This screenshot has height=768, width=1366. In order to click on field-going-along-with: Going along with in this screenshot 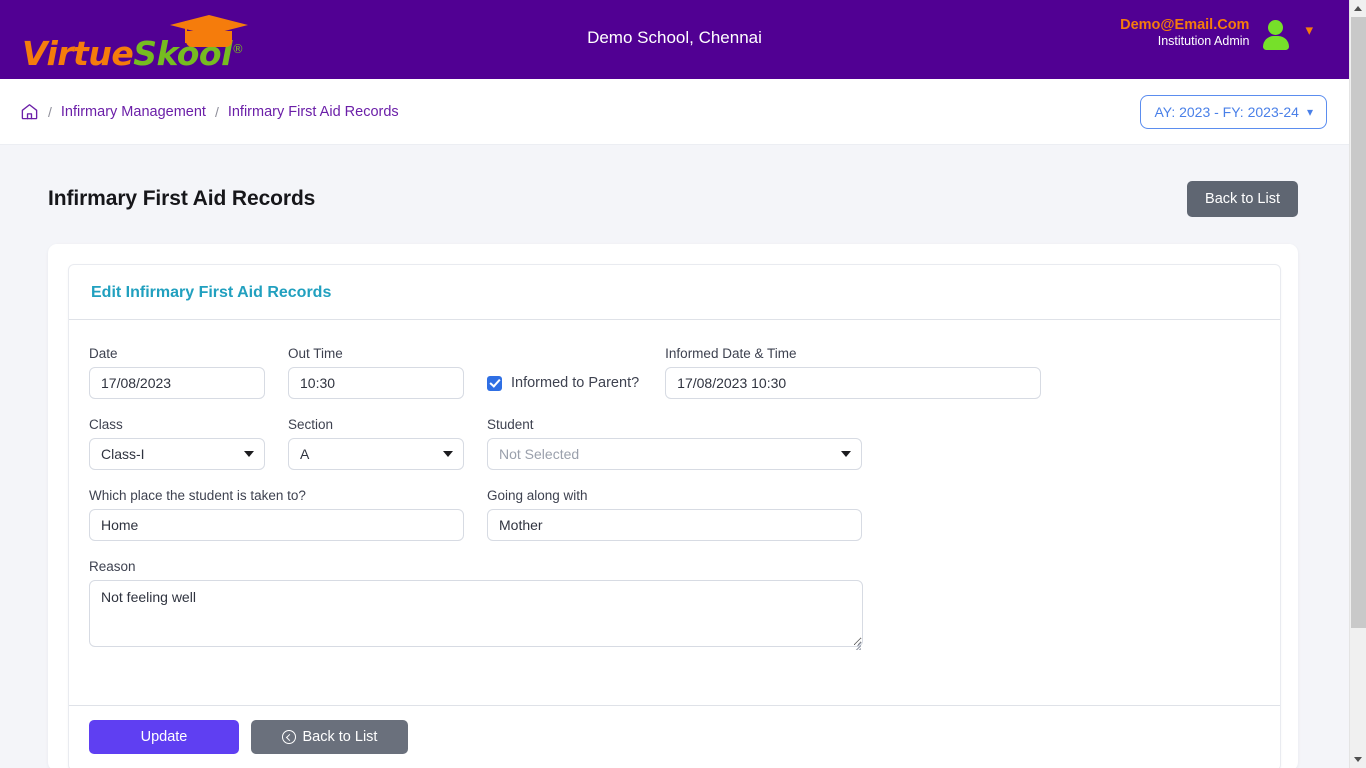, I will do `click(674, 514)`.